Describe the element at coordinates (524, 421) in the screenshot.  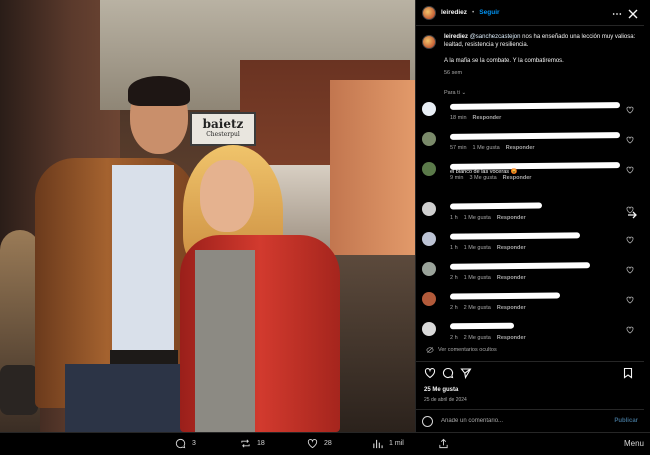
I see `comment-input` at that location.